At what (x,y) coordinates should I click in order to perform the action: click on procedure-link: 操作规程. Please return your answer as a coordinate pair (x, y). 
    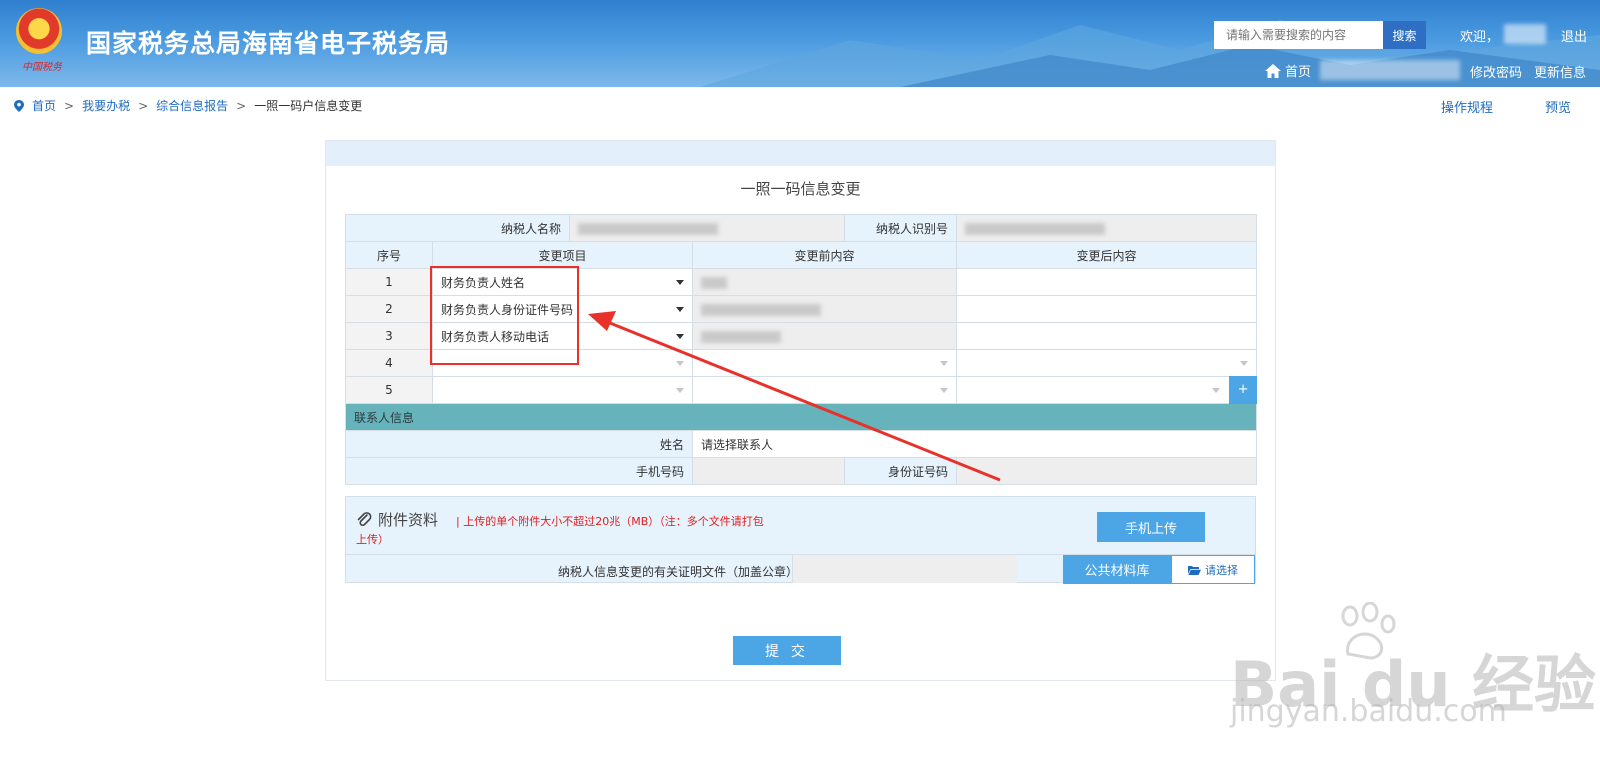
    Looking at the image, I should click on (1467, 106).